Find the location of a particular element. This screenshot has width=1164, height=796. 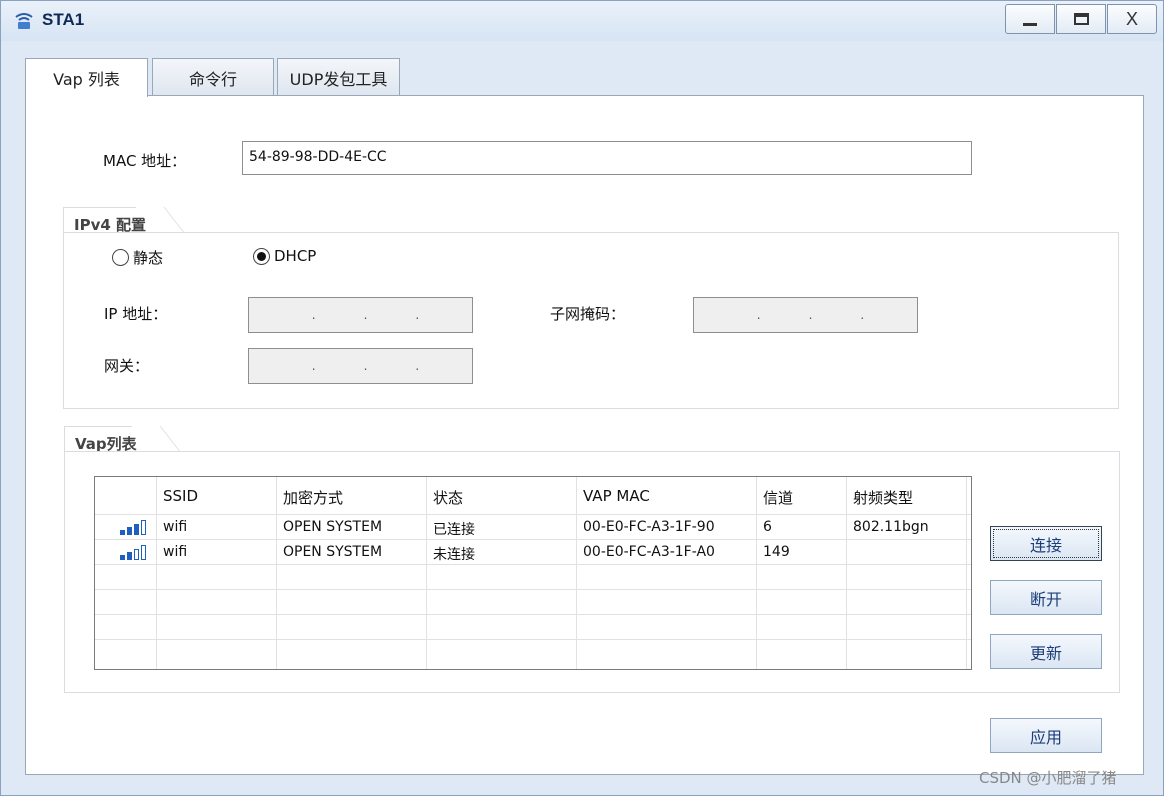

col-signal is located at coordinates (126, 495).